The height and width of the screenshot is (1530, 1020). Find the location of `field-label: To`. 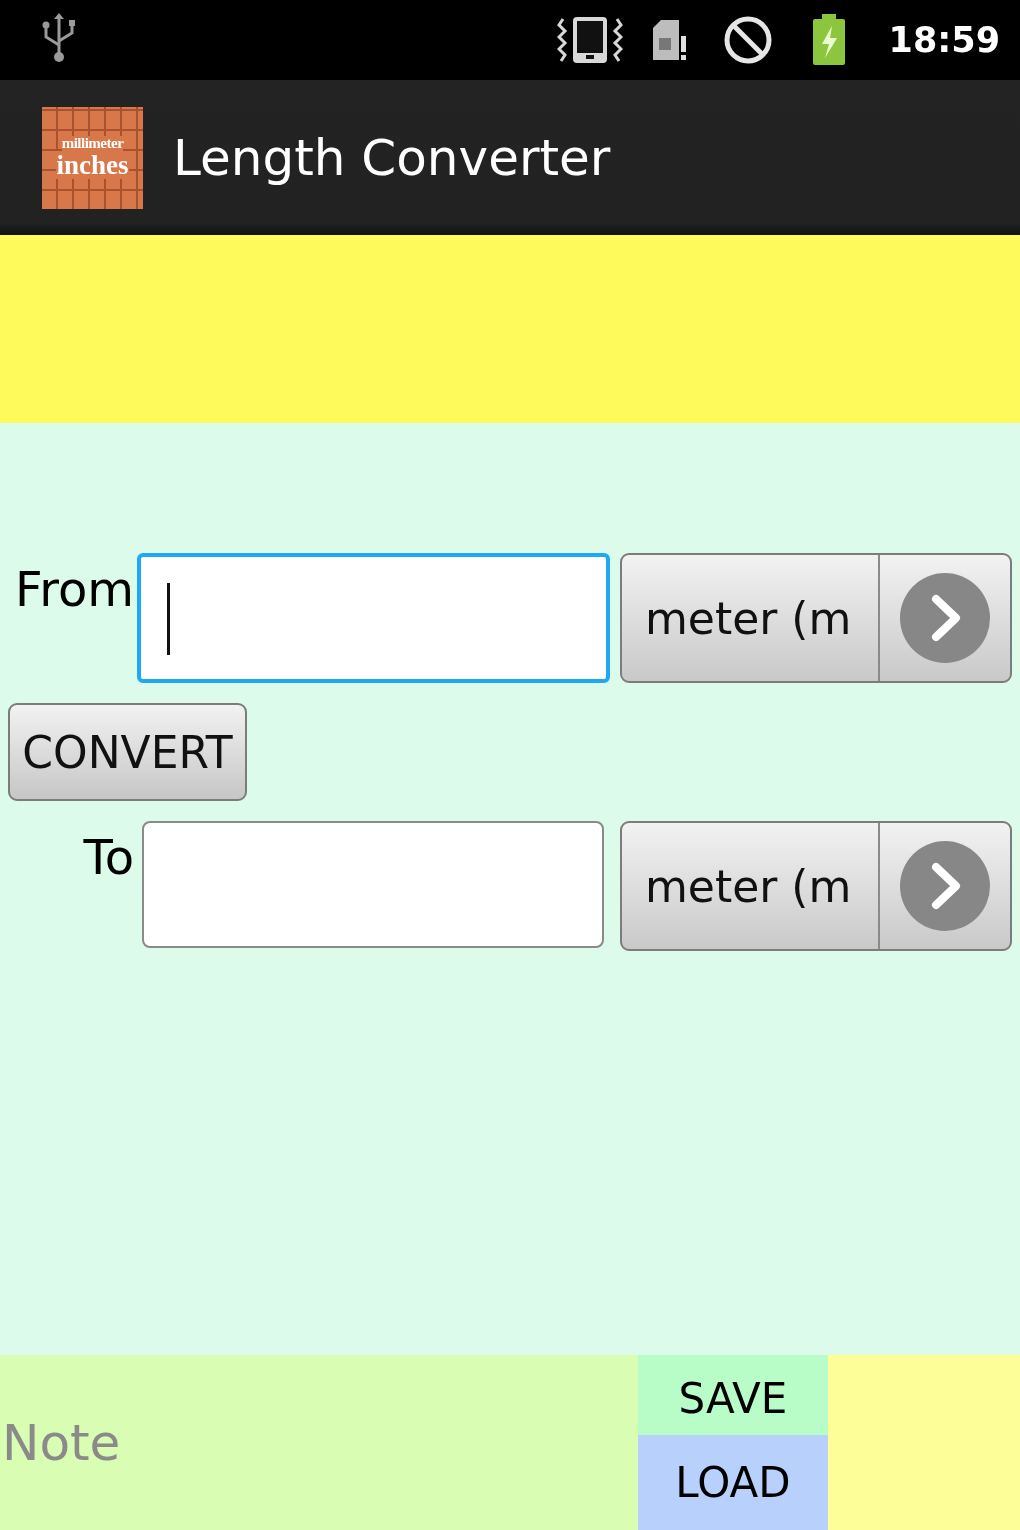

field-label: To is located at coordinates (108, 857).